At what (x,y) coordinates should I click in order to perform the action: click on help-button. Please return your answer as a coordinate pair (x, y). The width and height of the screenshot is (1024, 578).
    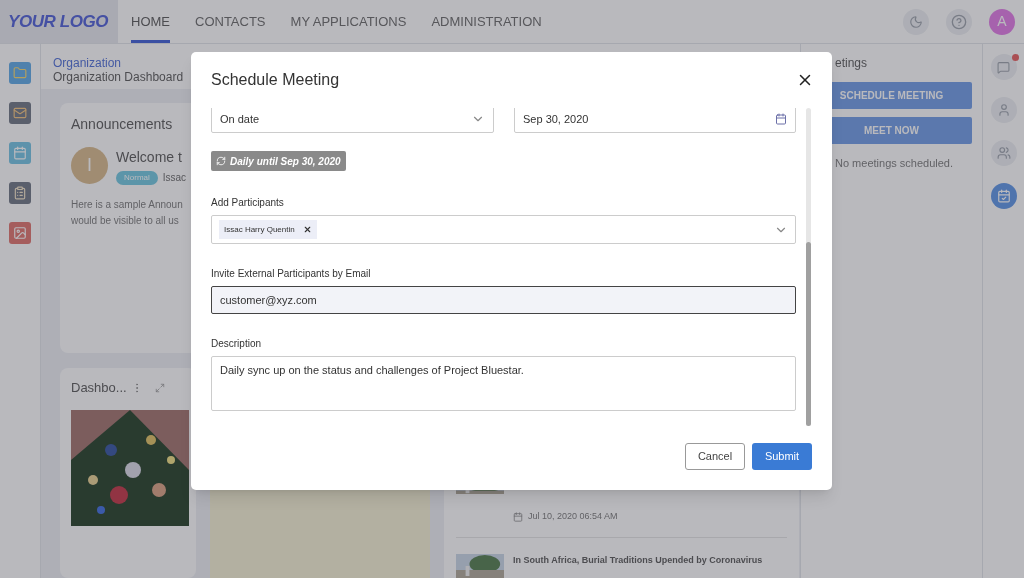
    Looking at the image, I should click on (959, 21).